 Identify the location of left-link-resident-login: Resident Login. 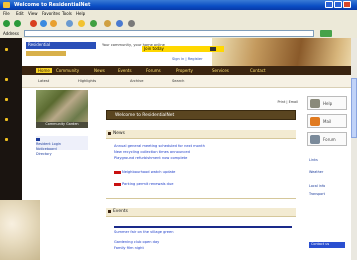
(48, 144).